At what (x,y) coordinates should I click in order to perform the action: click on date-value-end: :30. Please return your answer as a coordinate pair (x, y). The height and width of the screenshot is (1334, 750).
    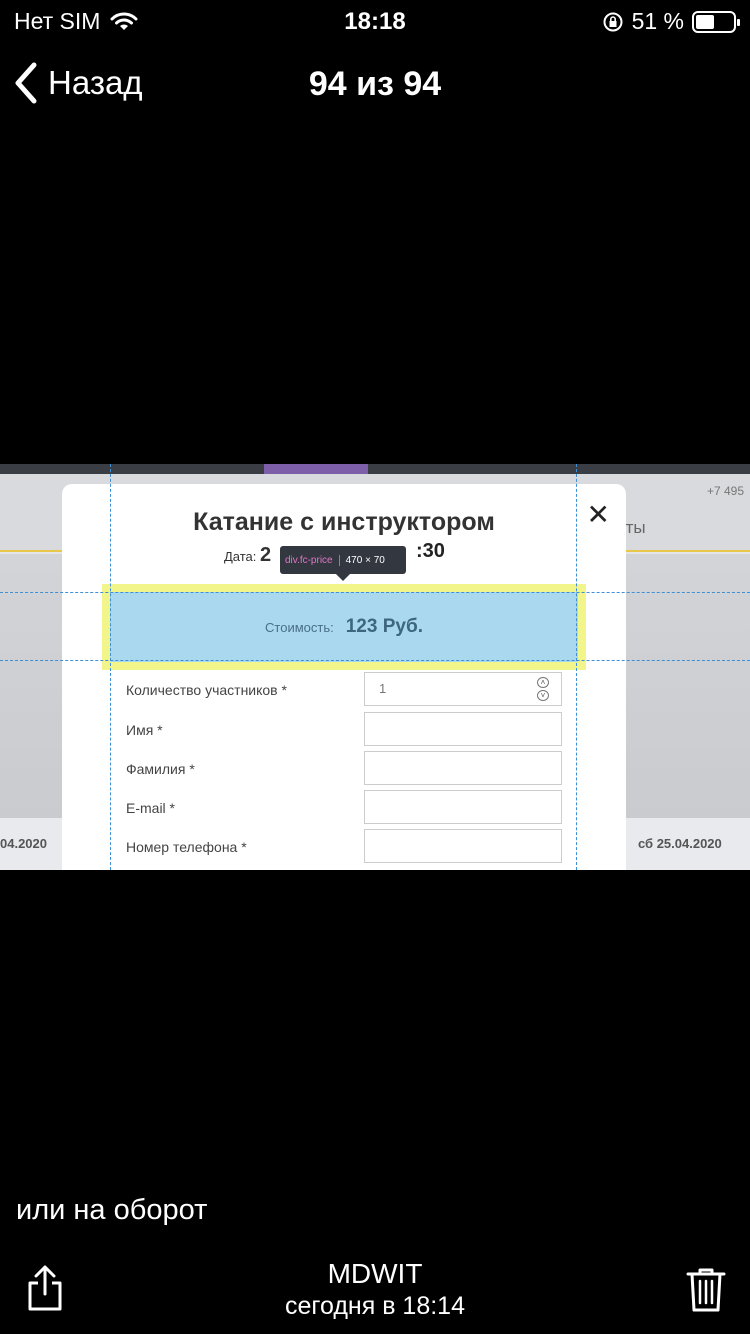
    Looking at the image, I should click on (430, 551).